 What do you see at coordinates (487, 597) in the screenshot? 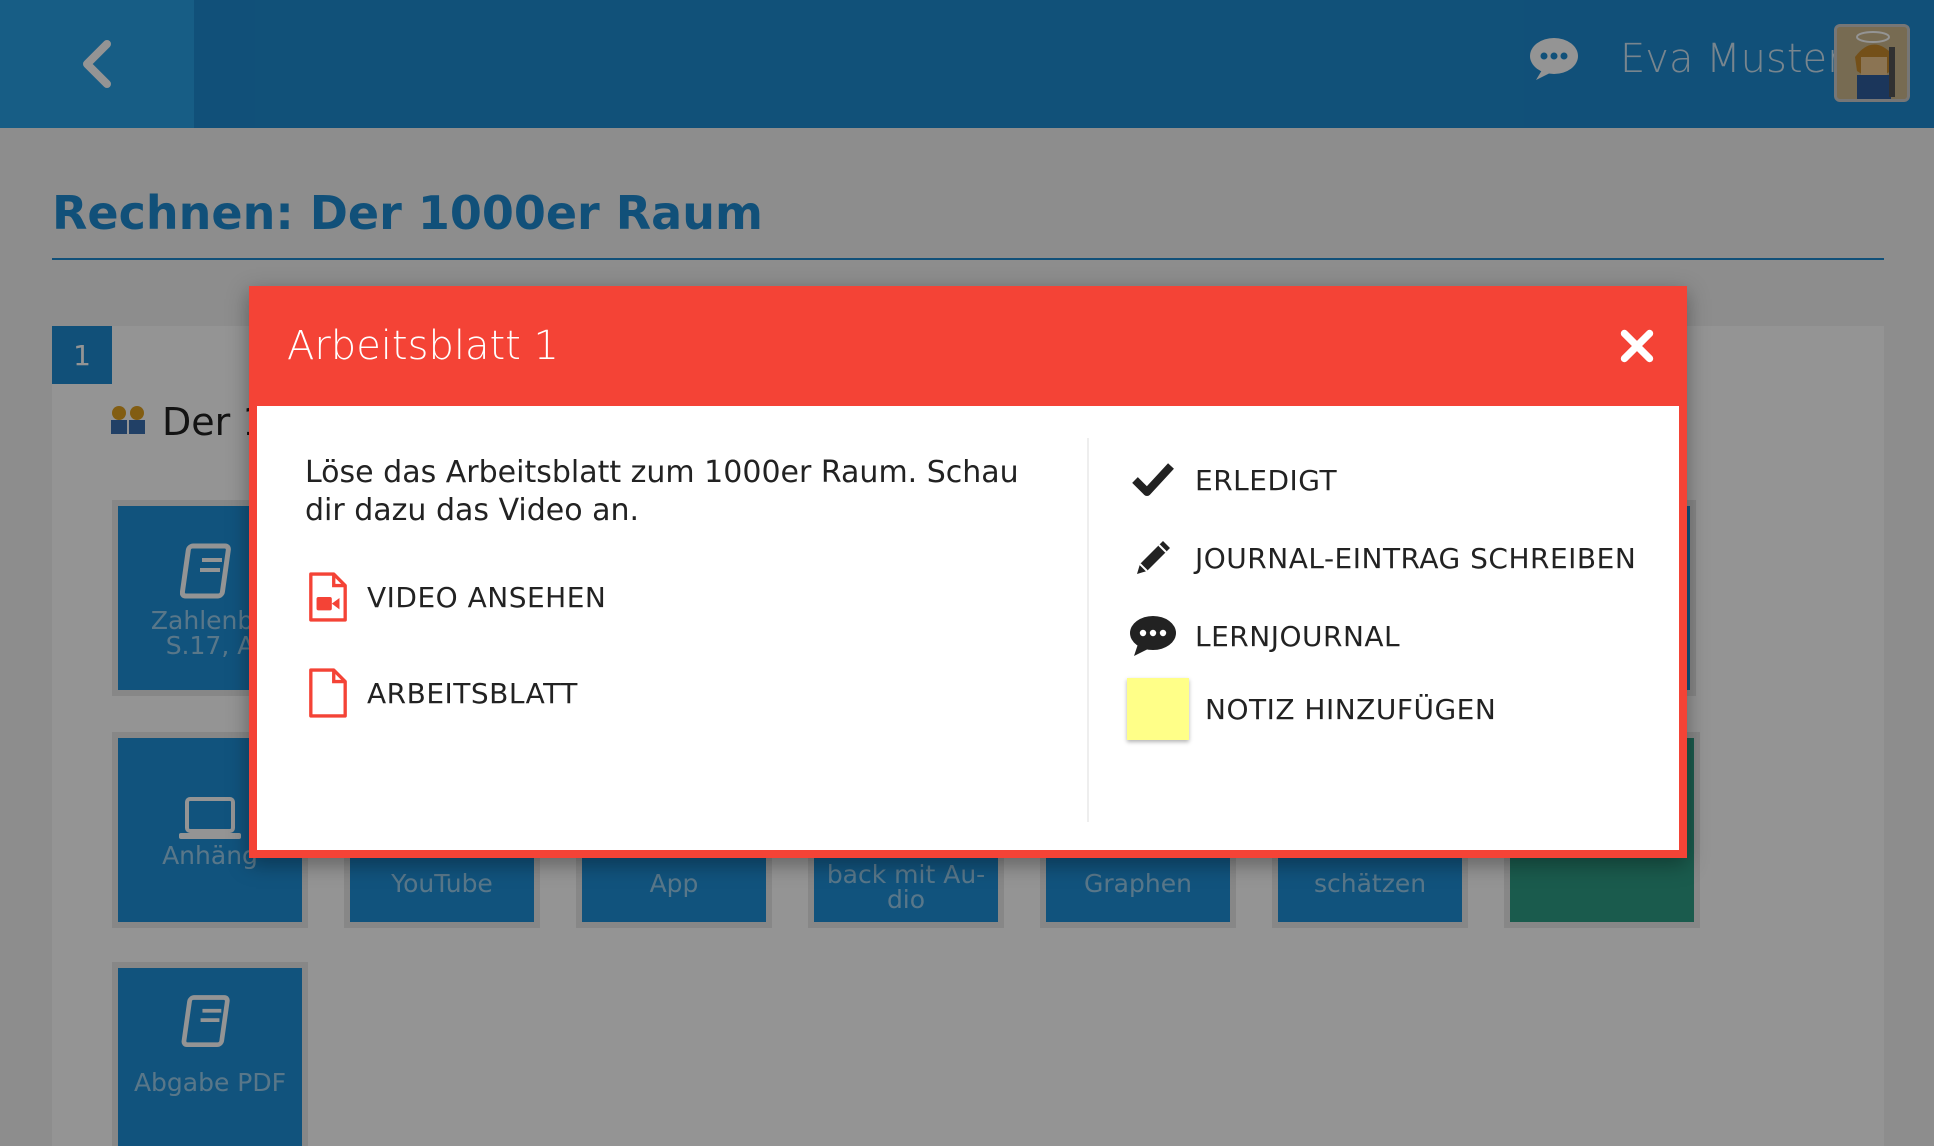
I see `video-link-label: VIDEO ANSEHEN` at bounding box center [487, 597].